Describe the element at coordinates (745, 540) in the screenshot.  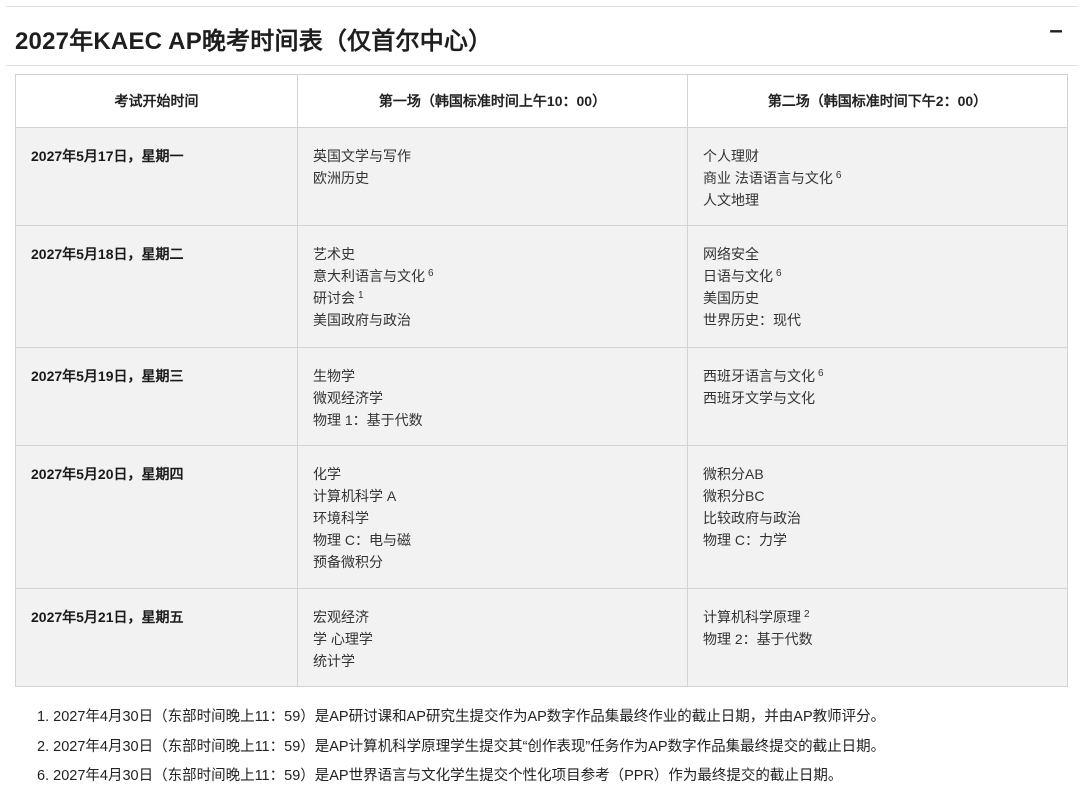
I see `course-name: 物理 C：力学` at that location.